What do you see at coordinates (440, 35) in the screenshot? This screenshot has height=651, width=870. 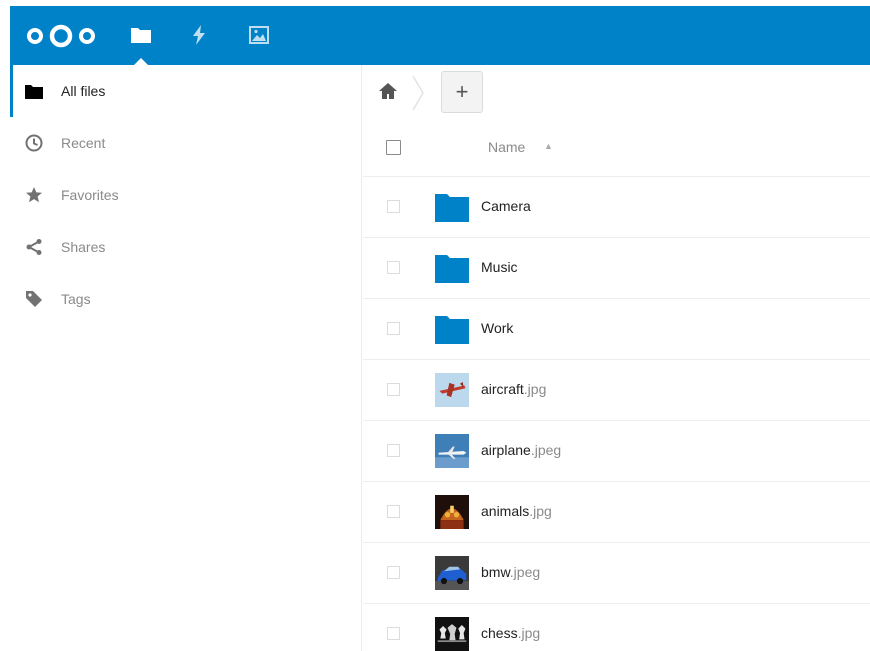 I see `top-header` at bounding box center [440, 35].